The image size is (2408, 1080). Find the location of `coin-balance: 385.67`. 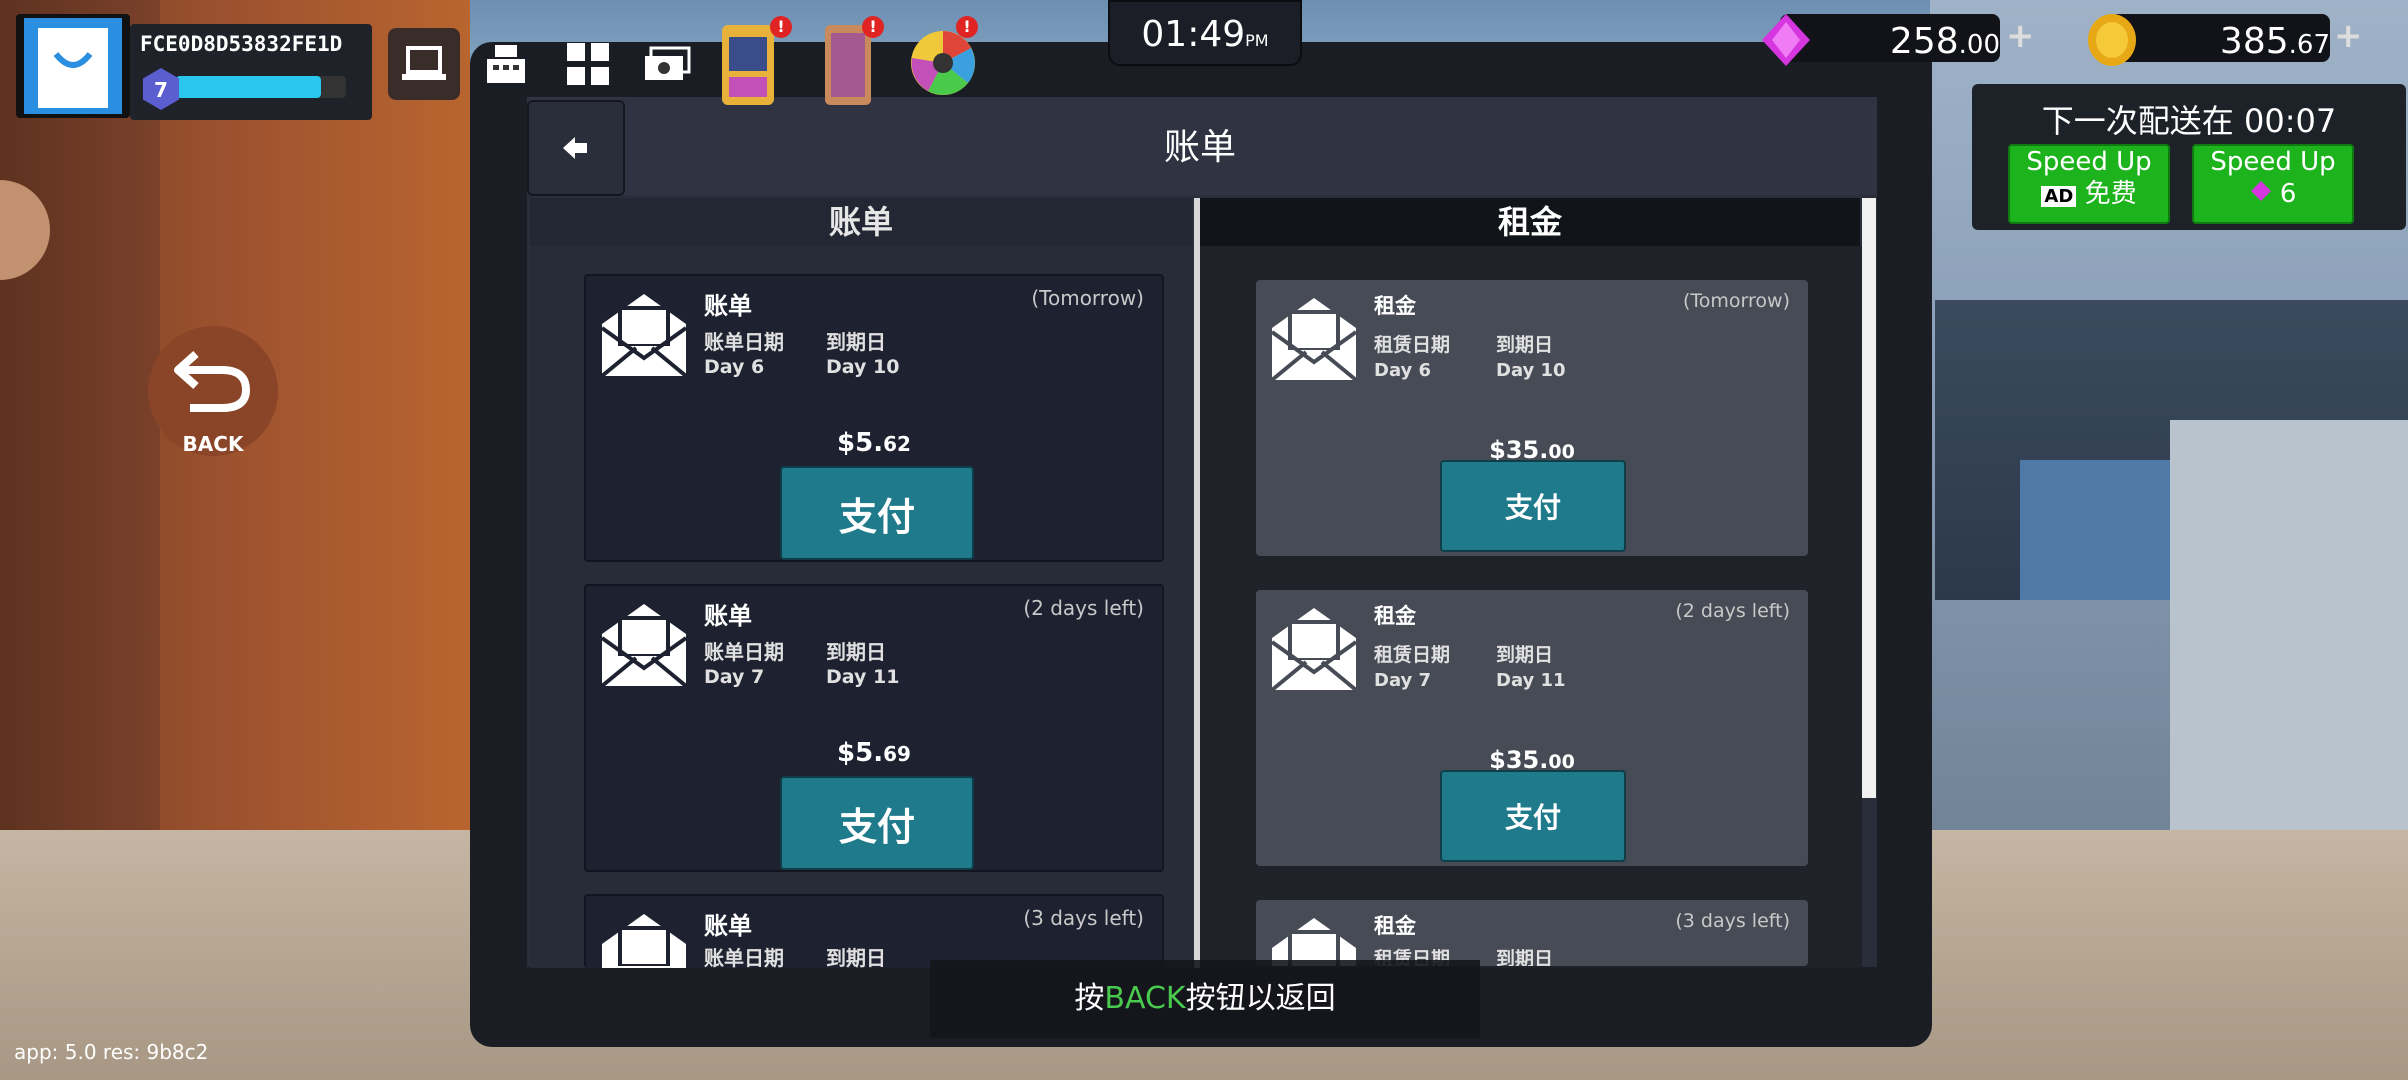

coin-balance: 385.67 is located at coordinates (2220, 38).